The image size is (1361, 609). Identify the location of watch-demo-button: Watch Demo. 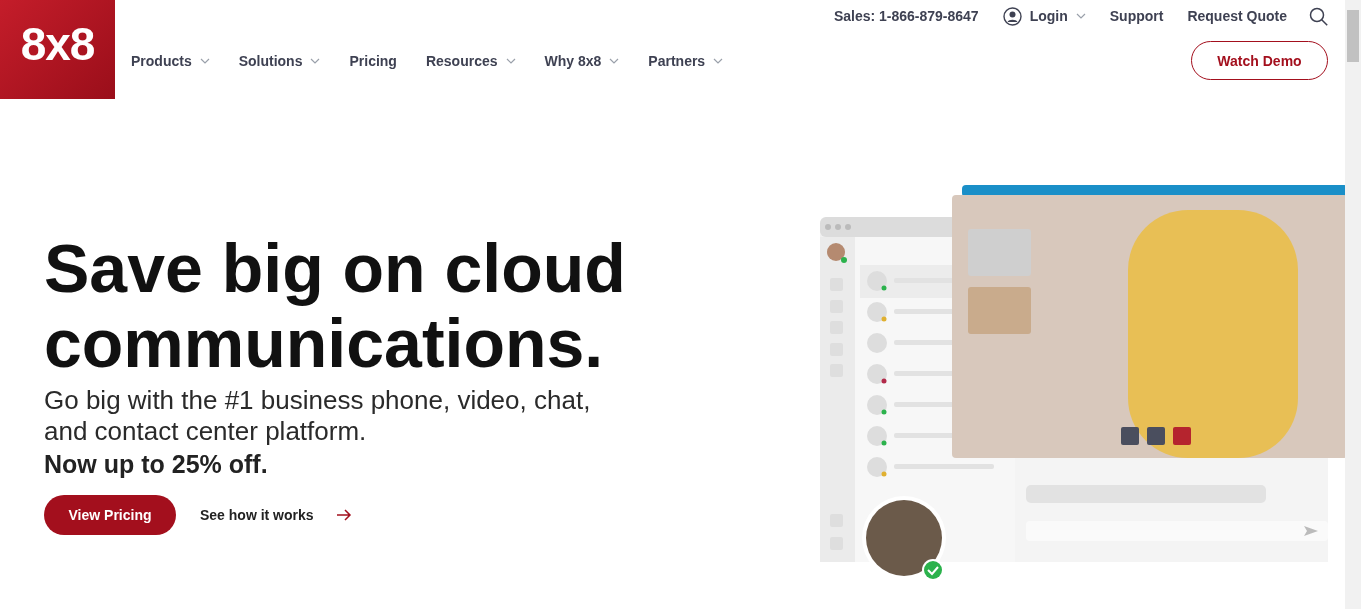
(1259, 60).